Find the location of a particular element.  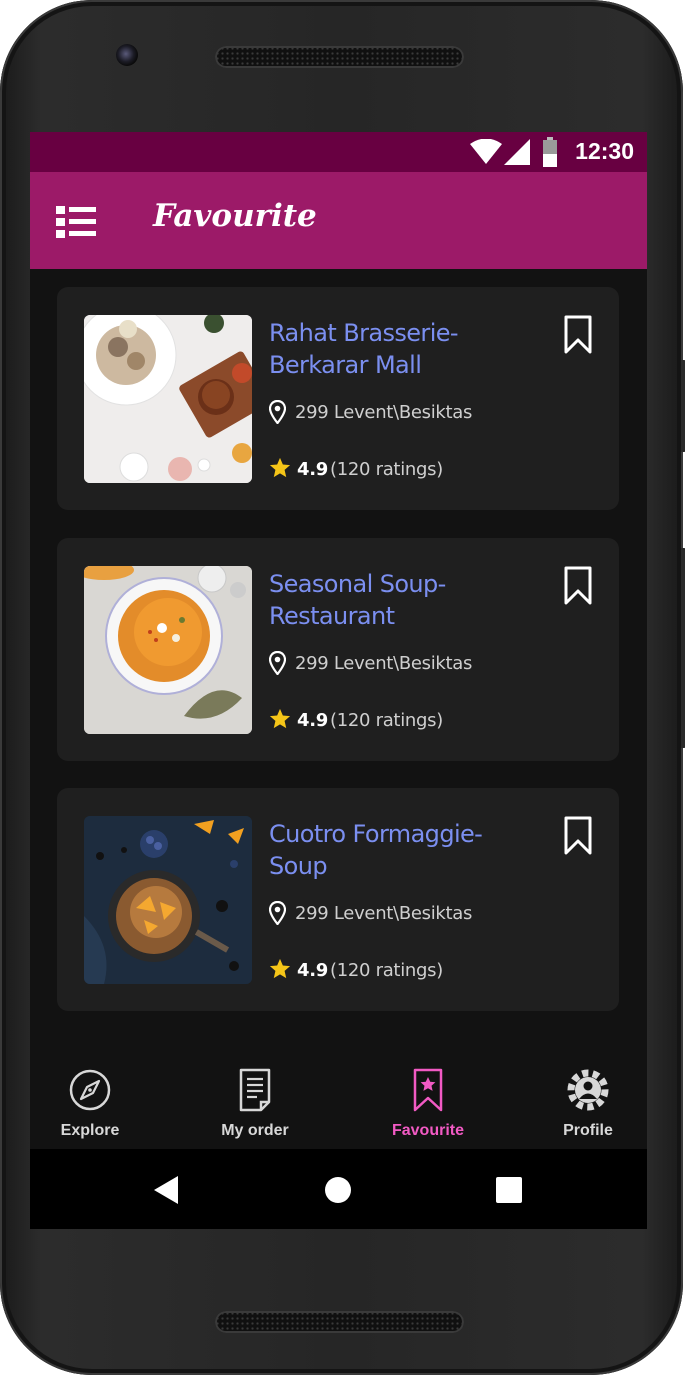

battery-icon is located at coordinates (550, 152).